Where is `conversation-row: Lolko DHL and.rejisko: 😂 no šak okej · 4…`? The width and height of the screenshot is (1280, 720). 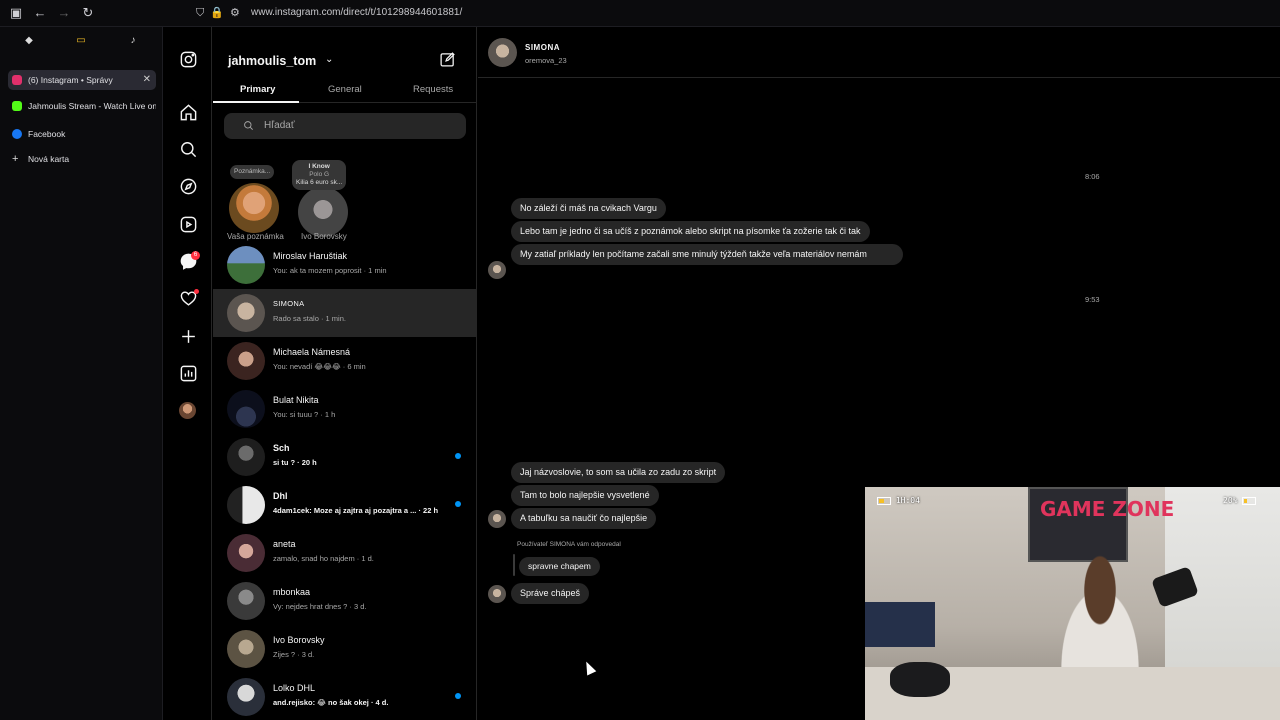 conversation-row: Lolko DHL and.rejisko: 😂 no šak okej · 4… is located at coordinates (344, 696).